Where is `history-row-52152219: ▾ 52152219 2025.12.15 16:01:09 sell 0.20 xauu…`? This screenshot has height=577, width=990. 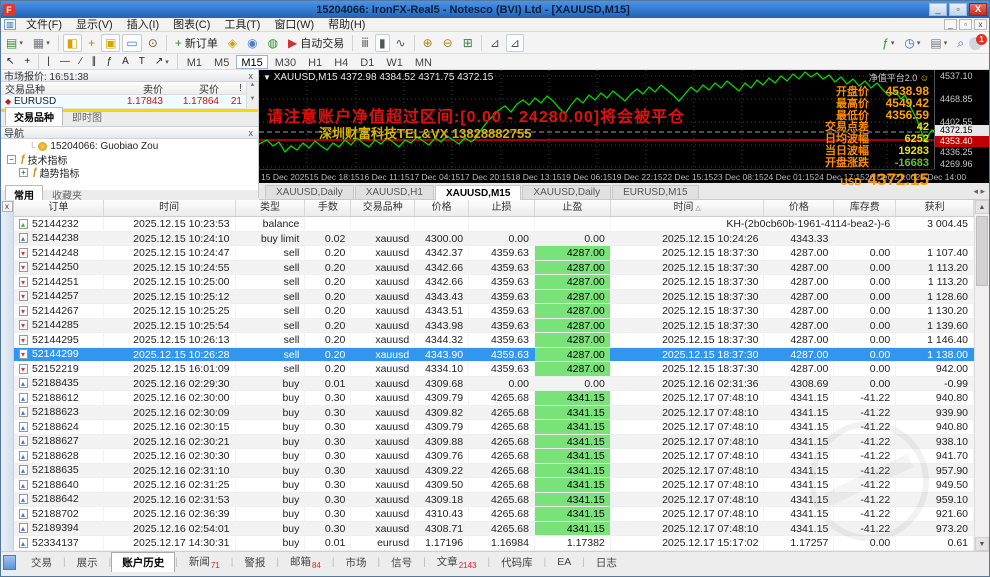
history-row-52152219: ▾ 52152219 2025.12.15 16:01:09 sell 0.20 xauu… is located at coordinates (494, 369).